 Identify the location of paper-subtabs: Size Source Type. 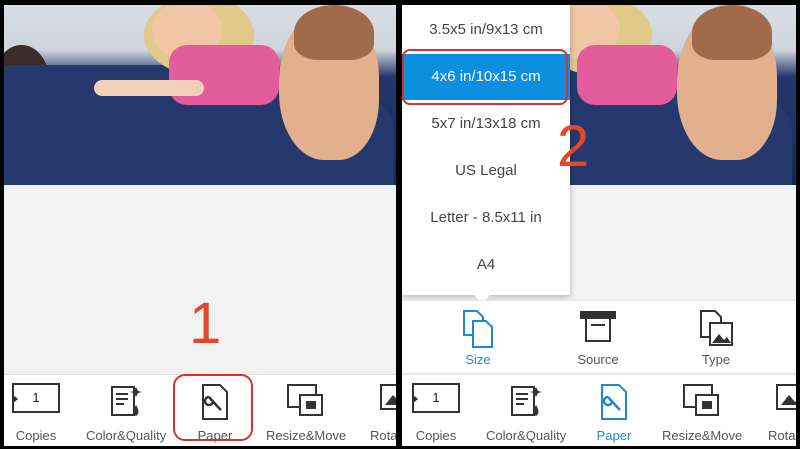
(599, 336).